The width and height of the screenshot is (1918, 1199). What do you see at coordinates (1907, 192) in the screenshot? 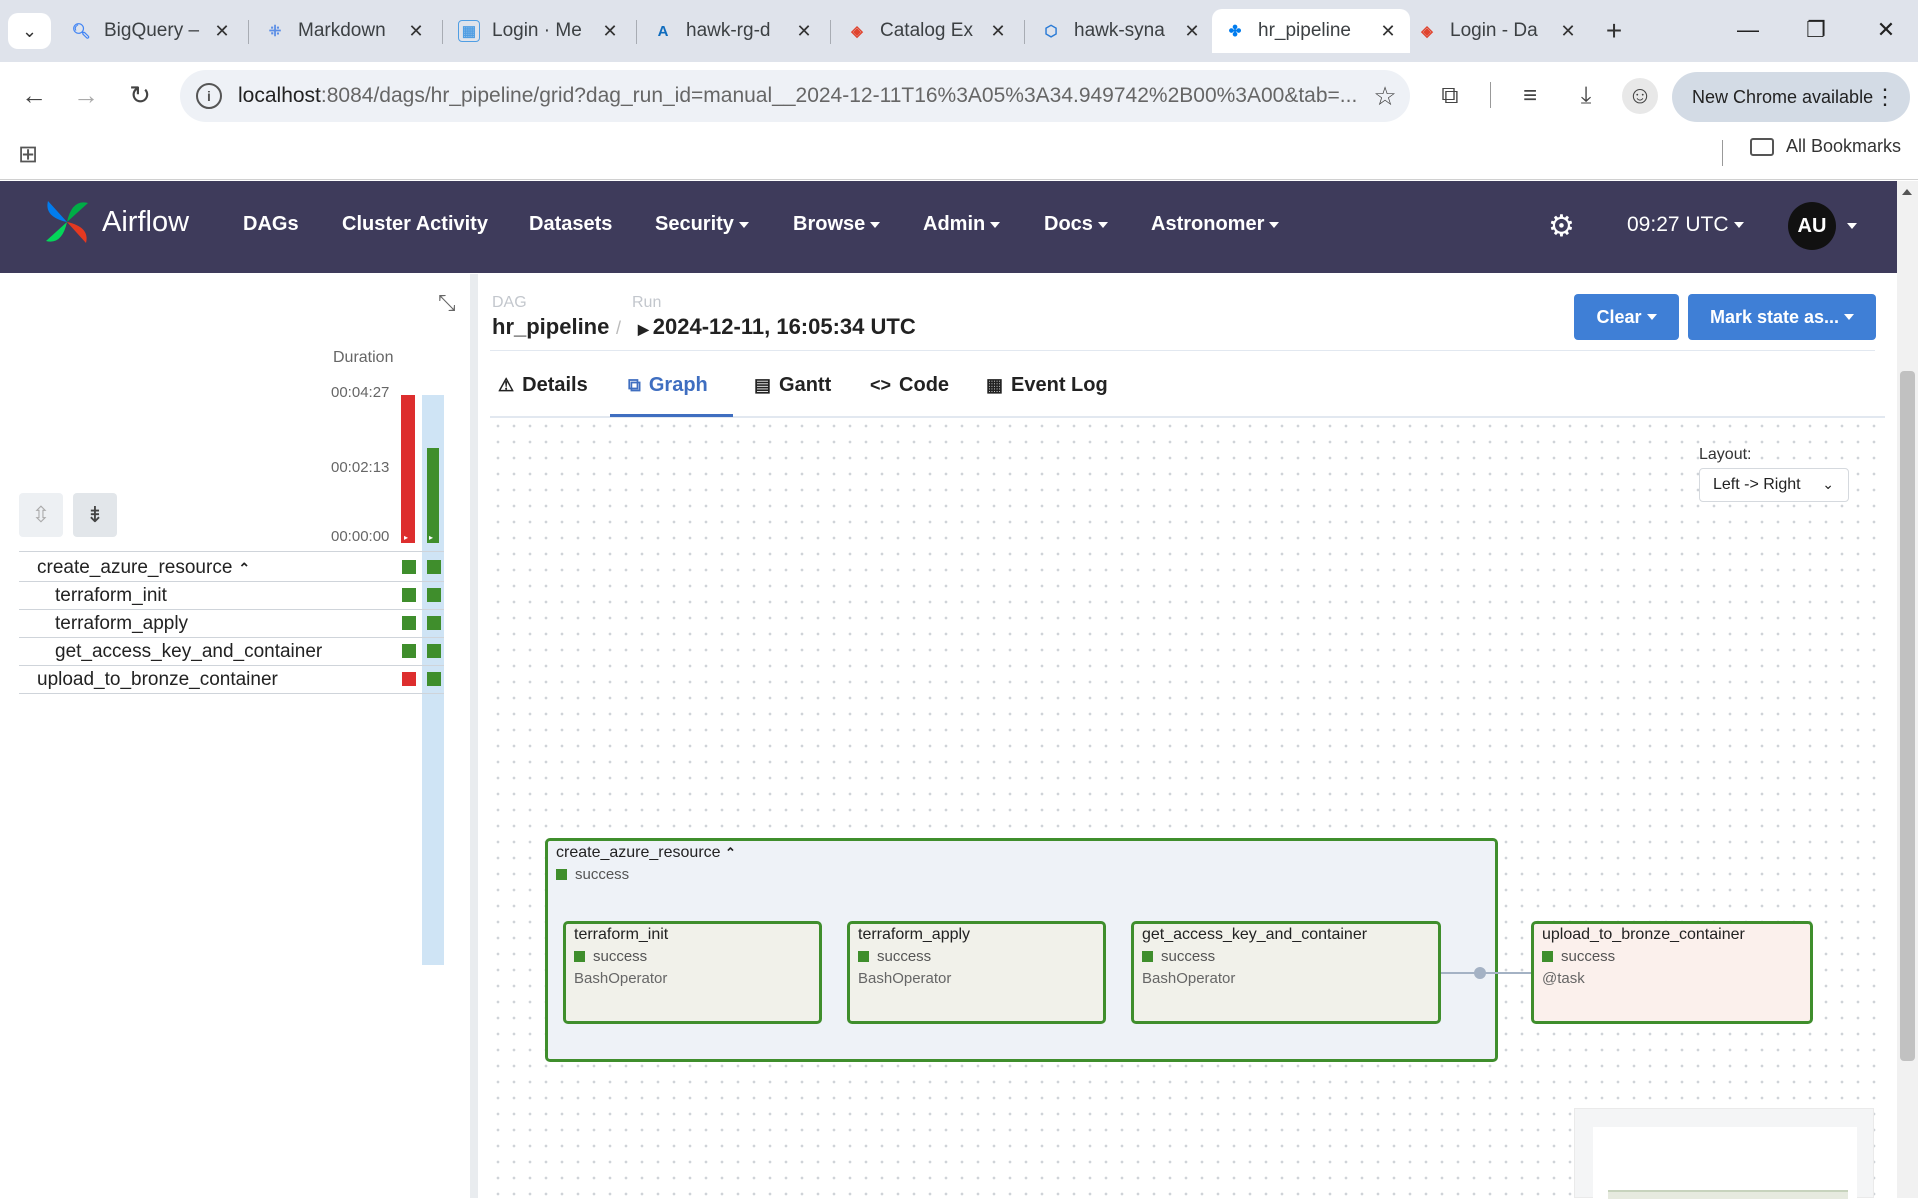
I see `scroll-up-icon` at bounding box center [1907, 192].